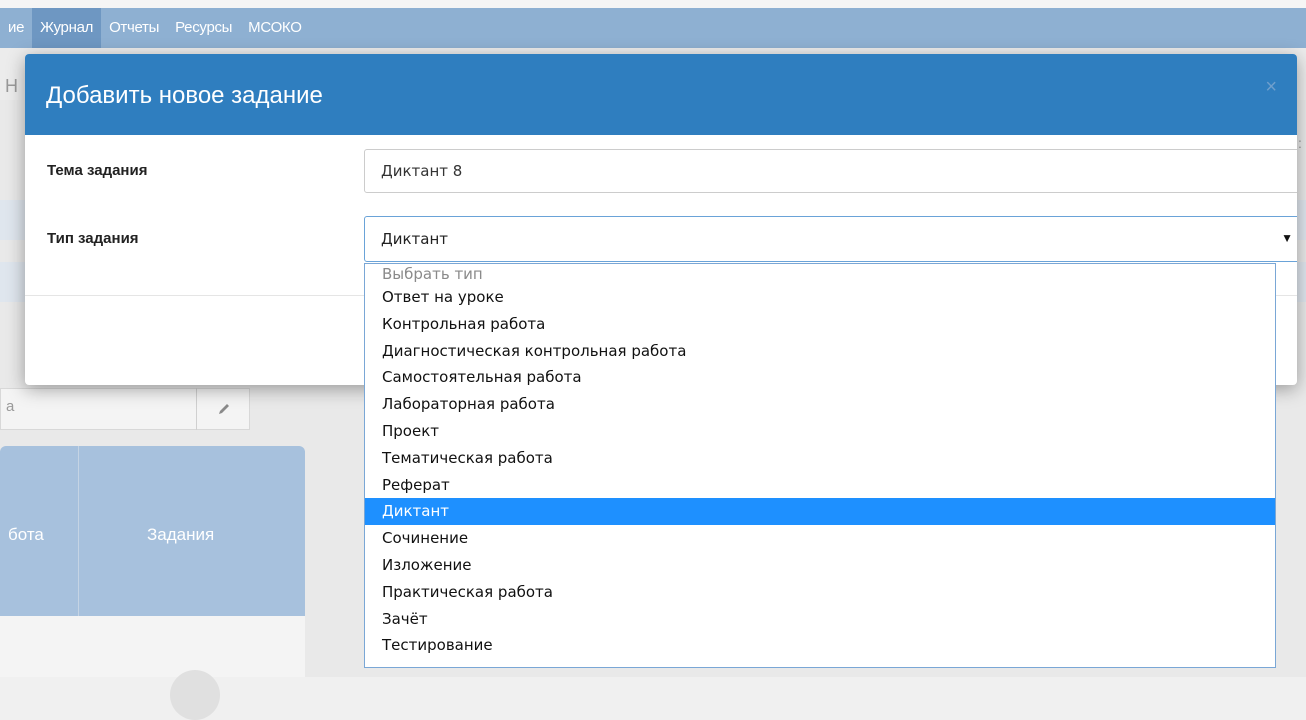 The height and width of the screenshot is (720, 1306). I want to click on nav-item-msoko: МСОКО, so click(274, 28).